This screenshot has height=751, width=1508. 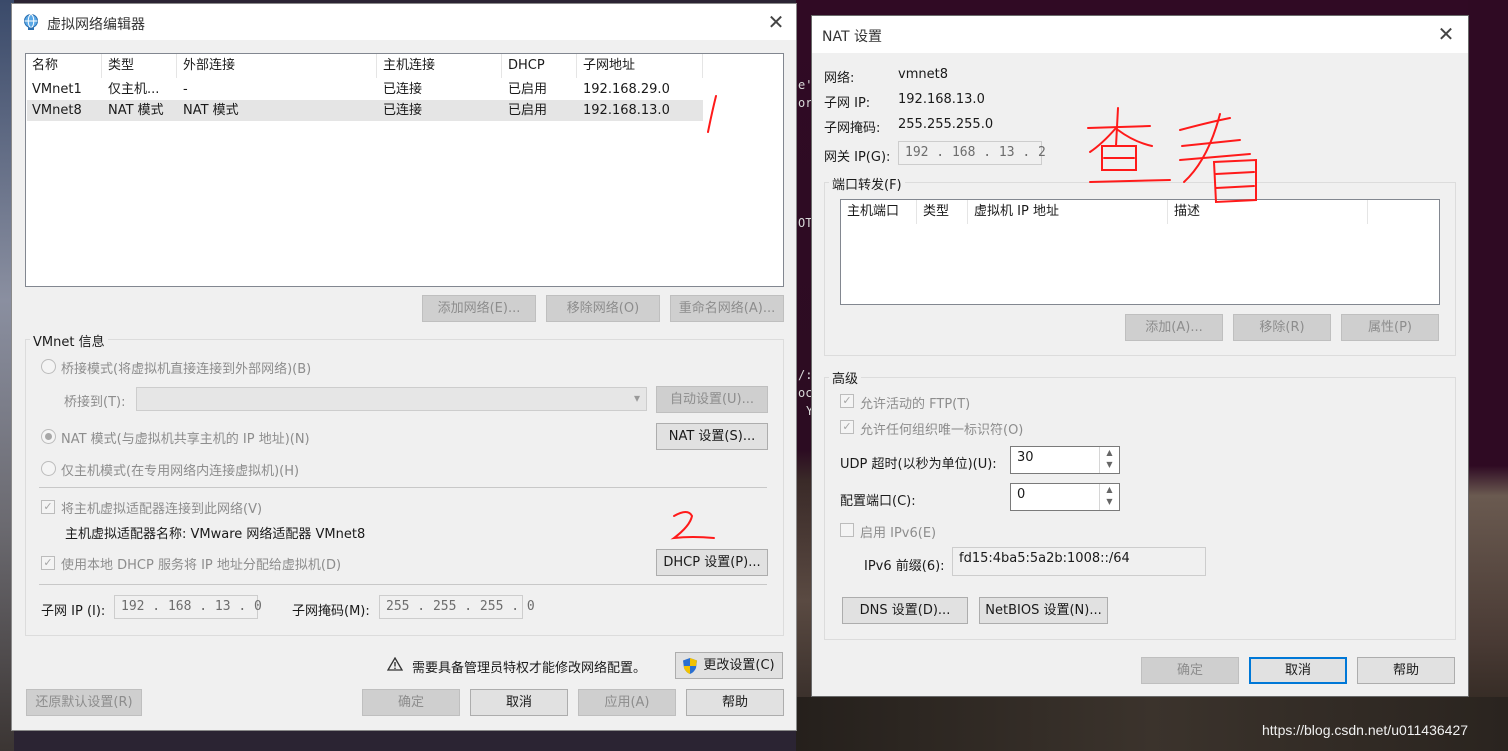 What do you see at coordinates (211, 110) in the screenshot?
I see `cell-external: NAT 模式` at bounding box center [211, 110].